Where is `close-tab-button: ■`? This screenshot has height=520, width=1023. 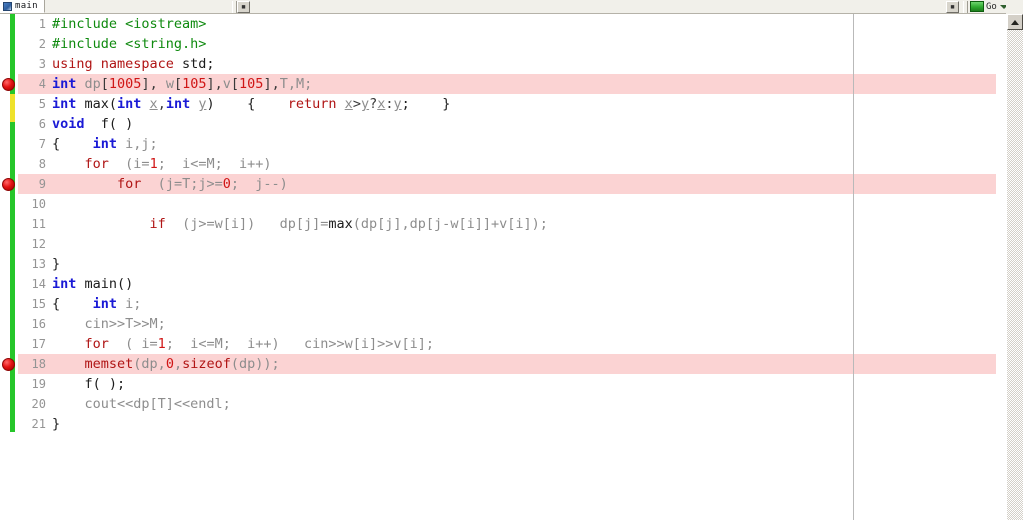
close-tab-button: ■ is located at coordinates (952, 7).